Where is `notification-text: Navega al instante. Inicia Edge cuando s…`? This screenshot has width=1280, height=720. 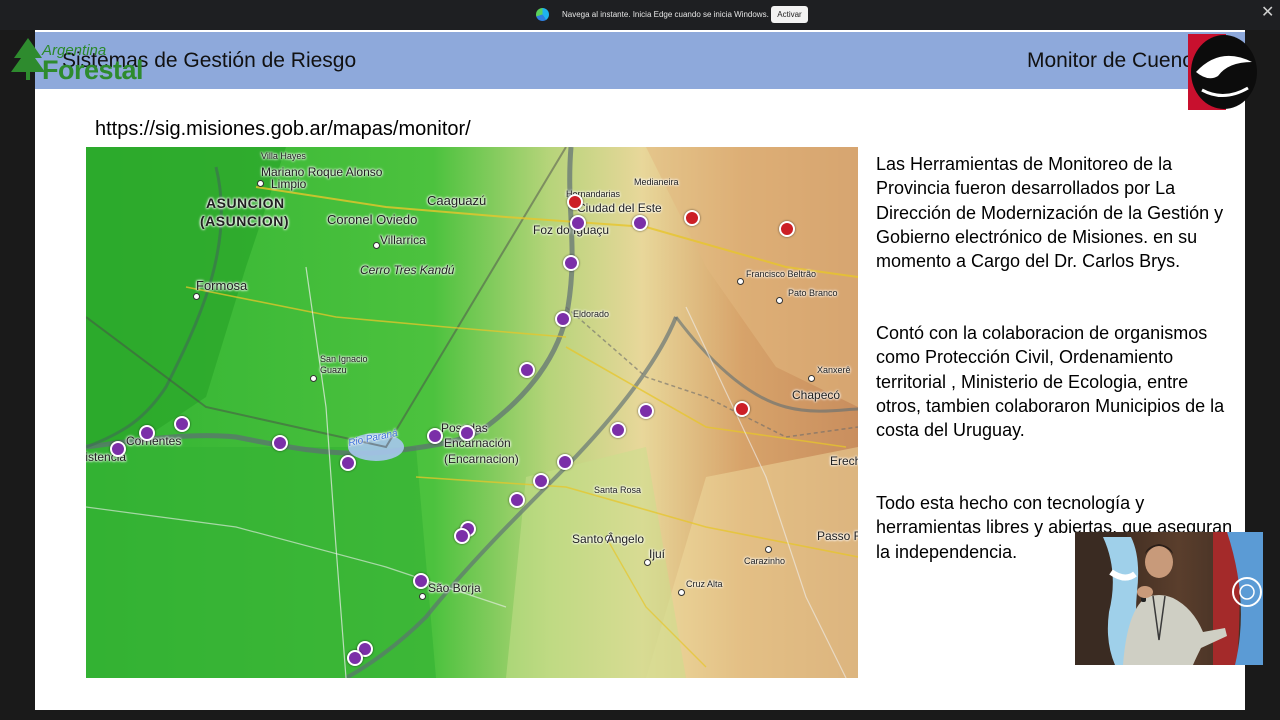
notification-text: Navega al instante. Inicia Edge cuando s… is located at coordinates (665, 14).